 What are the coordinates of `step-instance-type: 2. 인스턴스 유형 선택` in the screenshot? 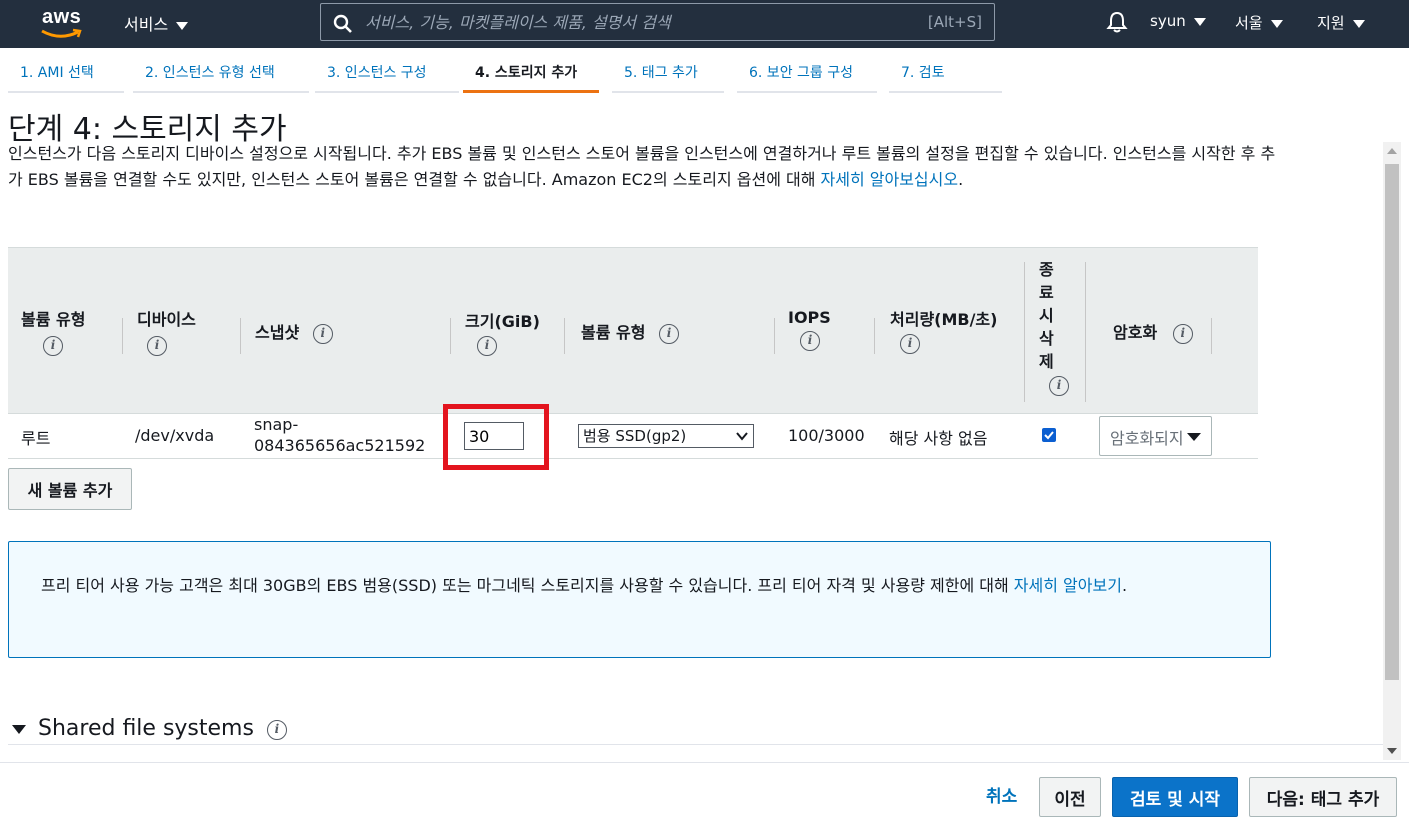 It's located at (221, 77).